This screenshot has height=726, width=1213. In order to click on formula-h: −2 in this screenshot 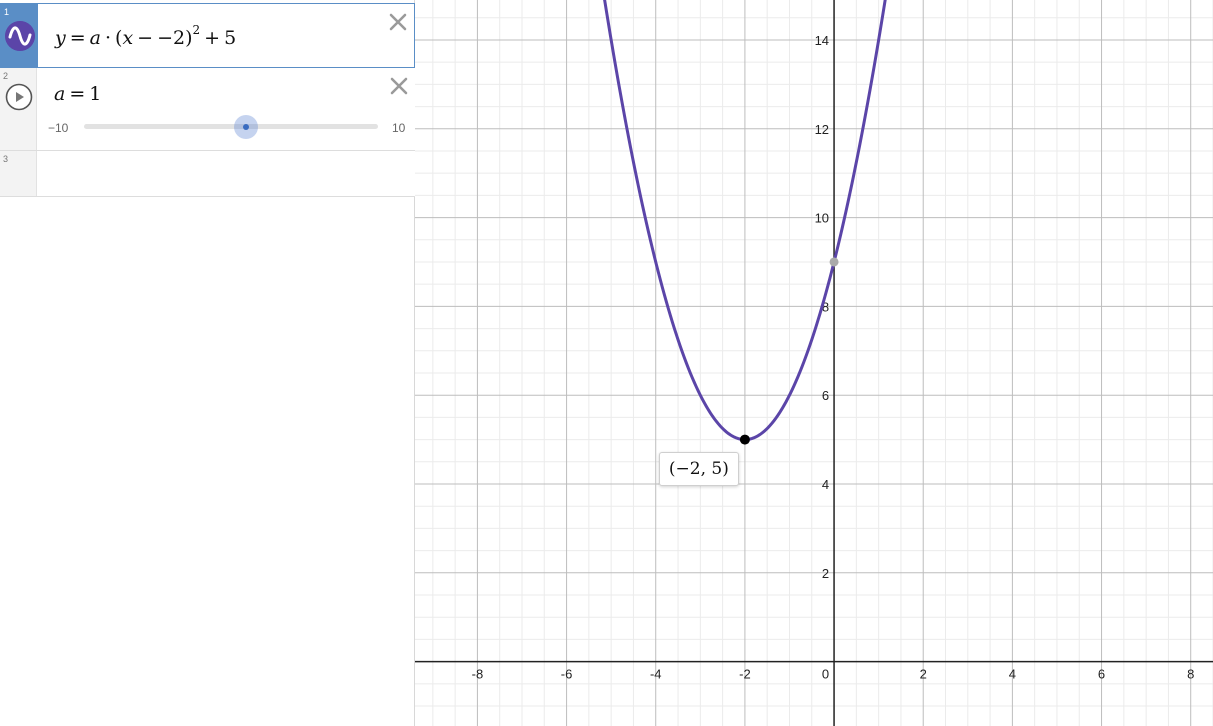, I will do `click(171, 38)`.